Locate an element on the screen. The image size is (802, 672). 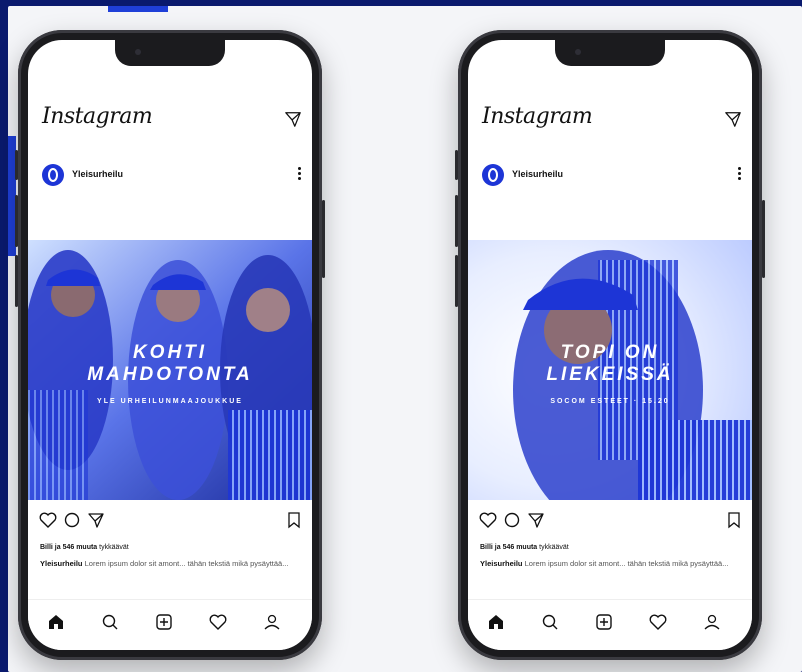
post-image: KOHTI MAHDOTONTA YLE URHEILUNMAAJOUKKUE is located at coordinates (170, 370).